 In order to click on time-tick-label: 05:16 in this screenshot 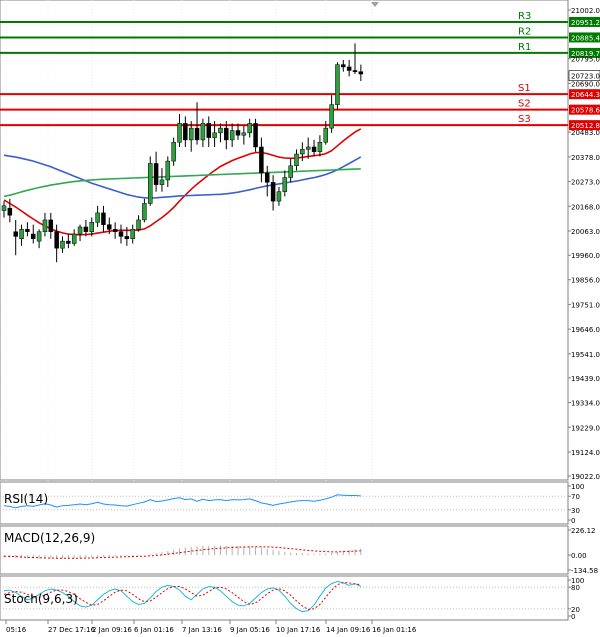, I will do `click(16, 630)`.